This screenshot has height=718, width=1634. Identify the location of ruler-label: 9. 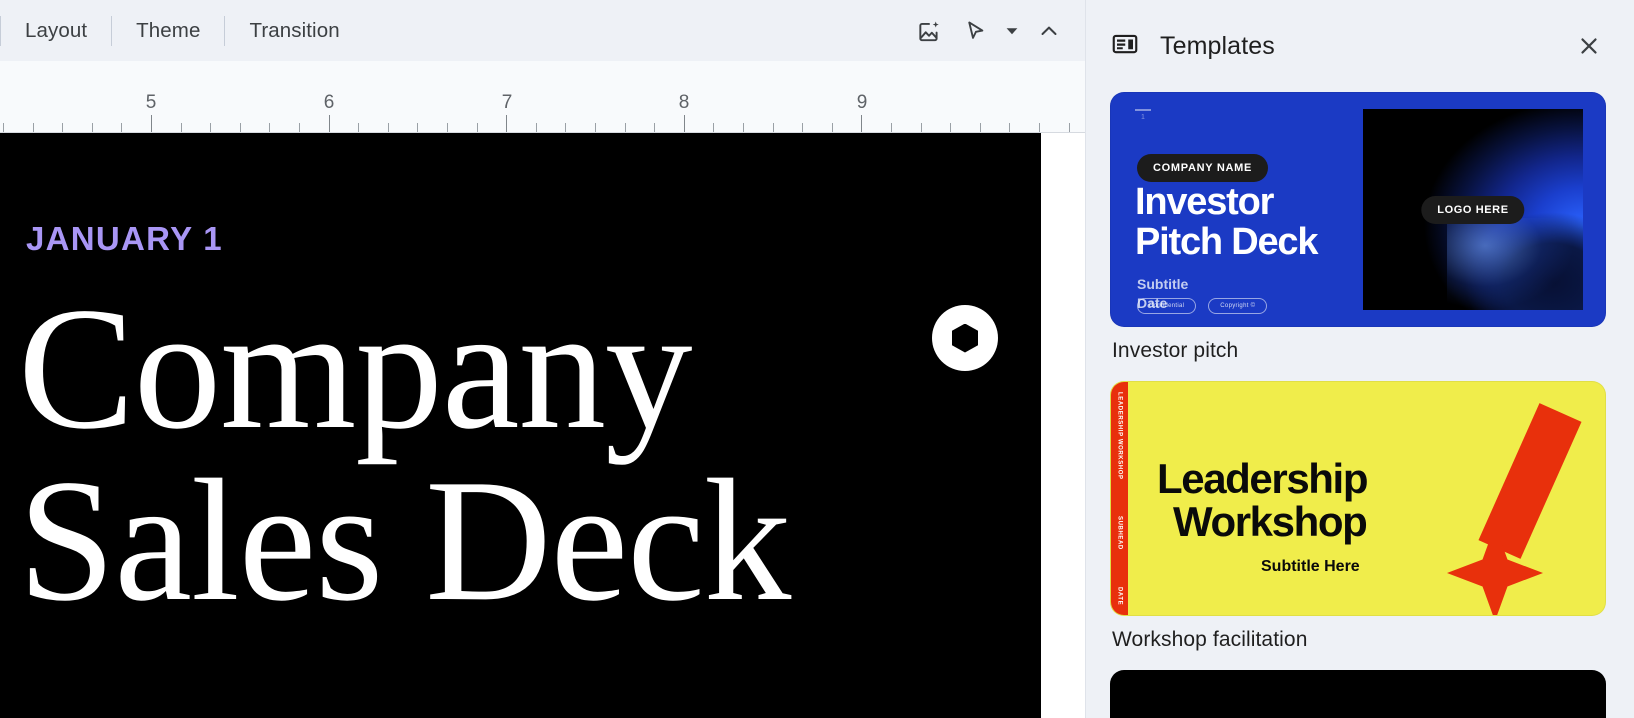
(862, 102).